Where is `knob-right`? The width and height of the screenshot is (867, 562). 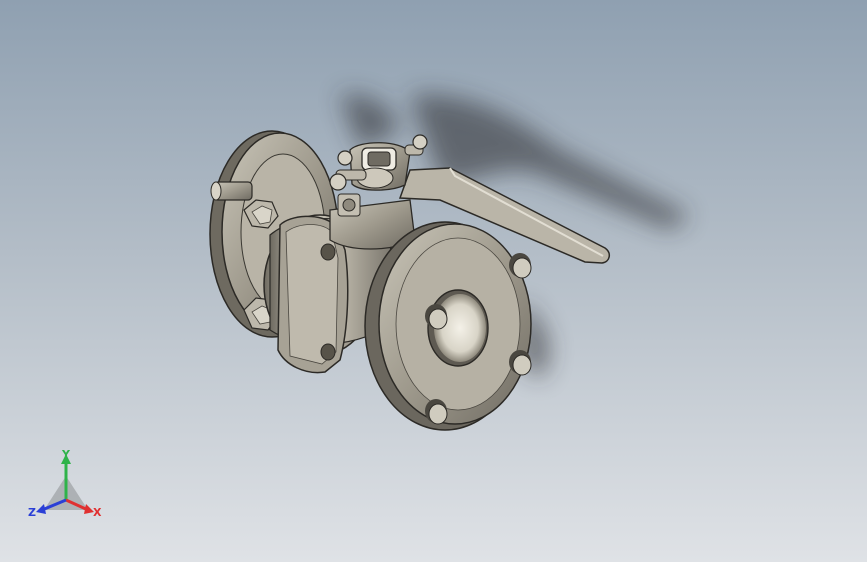 knob-right is located at coordinates (416, 145).